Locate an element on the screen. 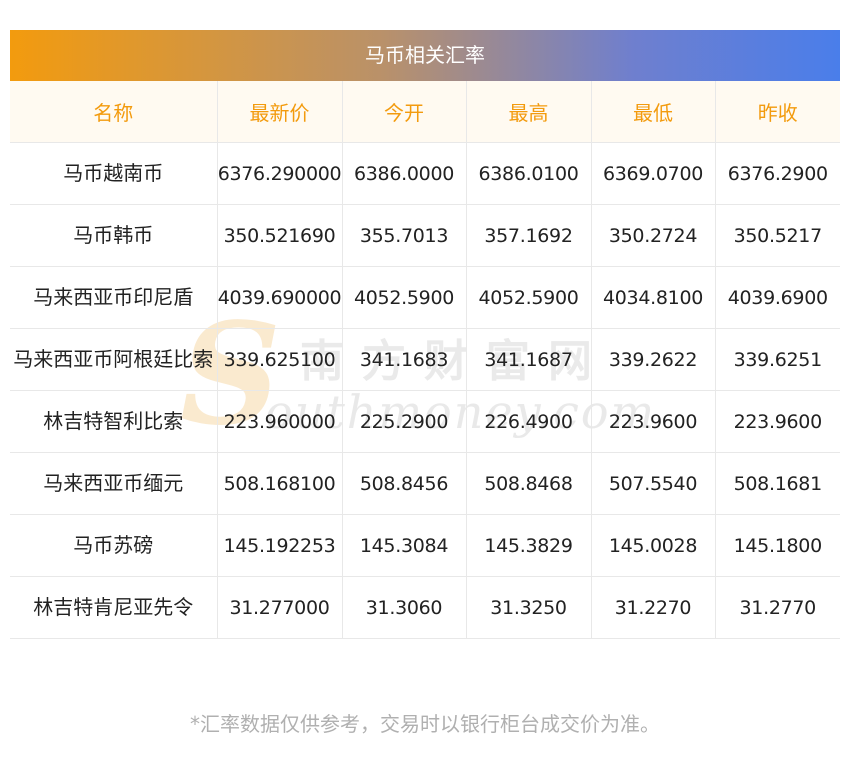 This screenshot has width=850, height=757. open-price: 341.1683 is located at coordinates (404, 359).